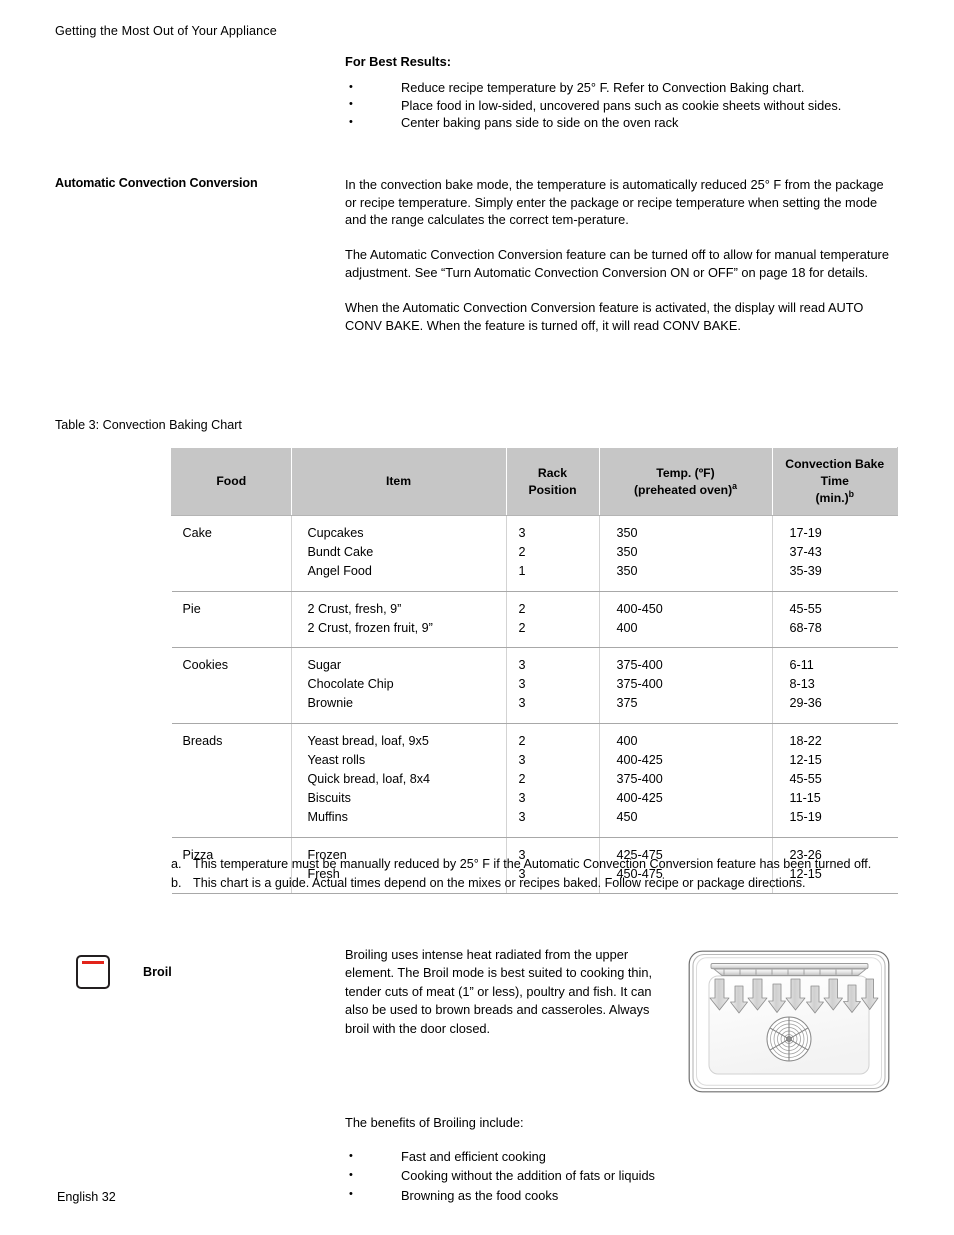 This screenshot has height=1235, width=954. Describe the element at coordinates (552, 685) in the screenshot. I see `cell-rack: 3 3 3` at that location.